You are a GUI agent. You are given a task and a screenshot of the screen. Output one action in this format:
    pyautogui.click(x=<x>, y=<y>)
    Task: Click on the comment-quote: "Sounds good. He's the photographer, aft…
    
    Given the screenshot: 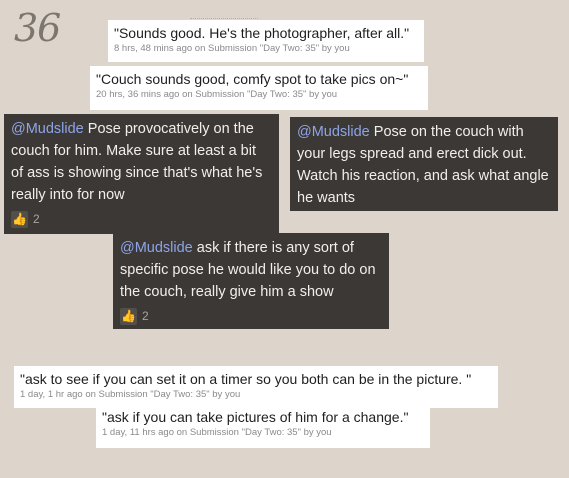 What is the action you would take?
    pyautogui.click(x=262, y=33)
    